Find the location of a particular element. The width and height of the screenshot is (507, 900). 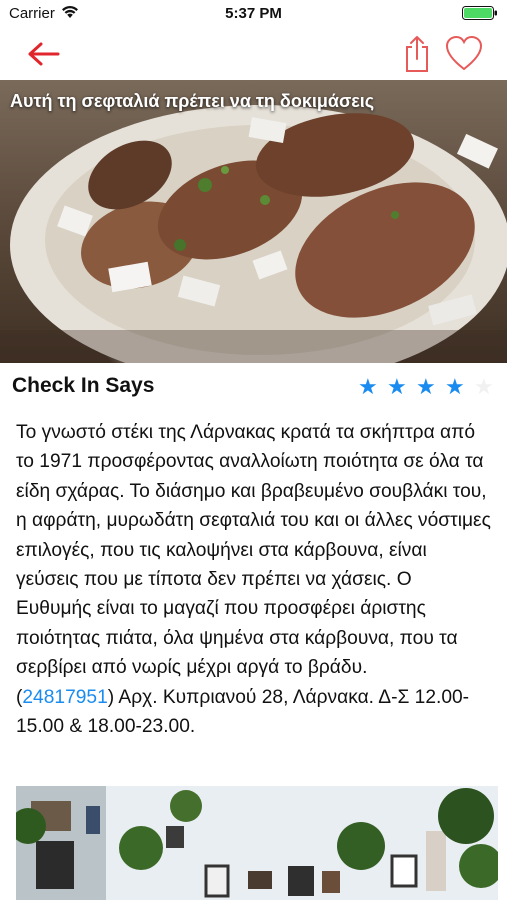

share-button is located at coordinates (417, 53).